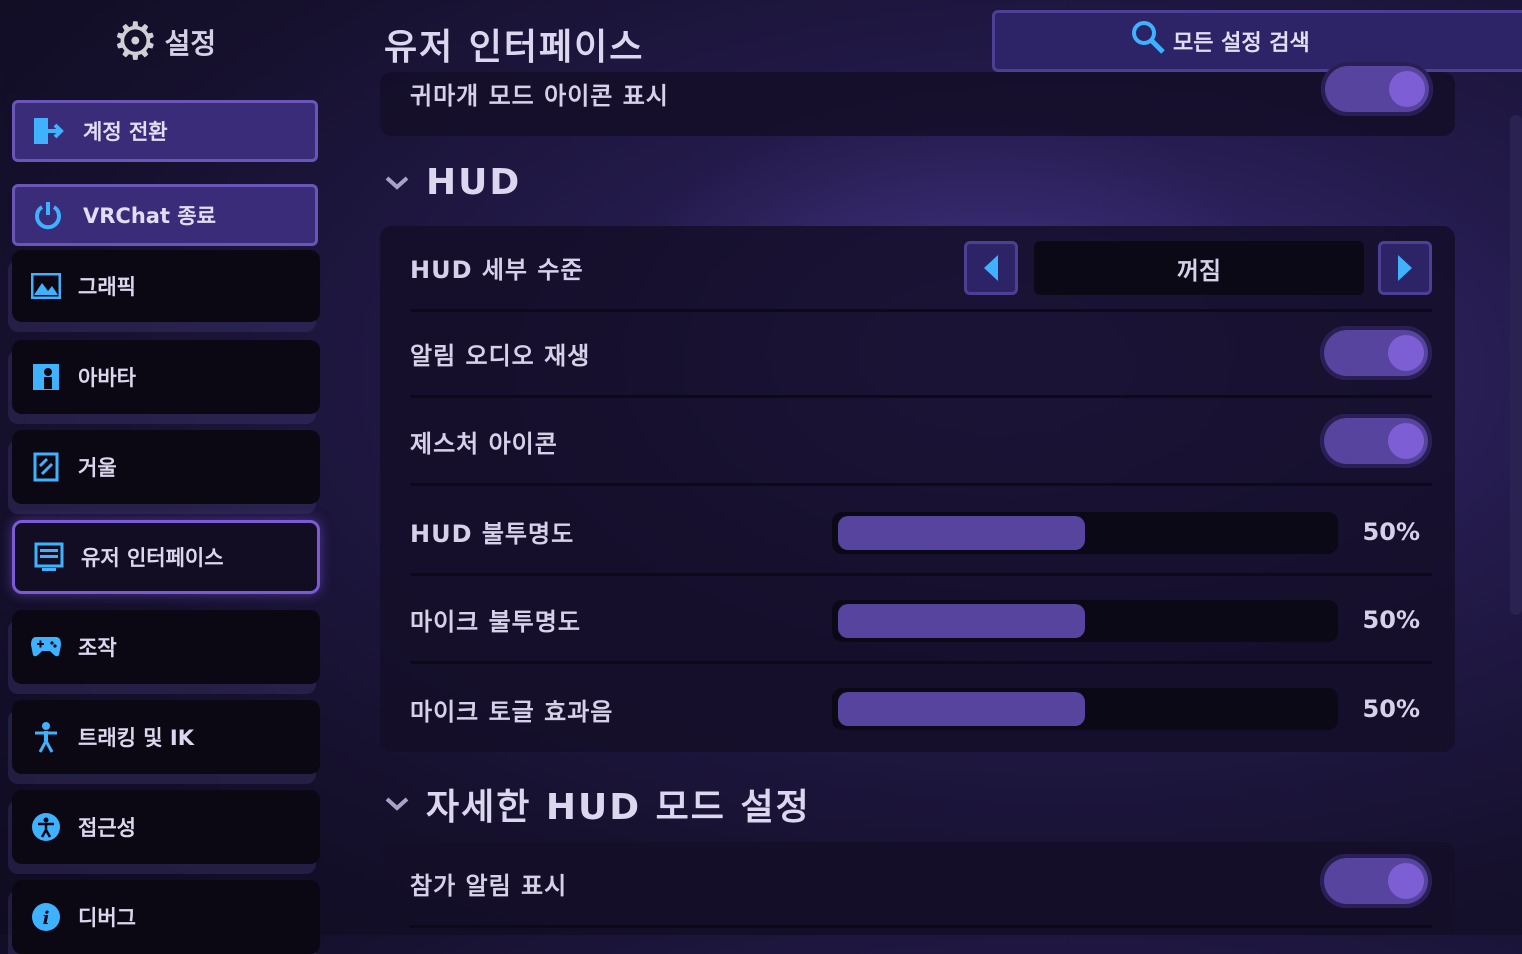 The image size is (1522, 954). Describe the element at coordinates (492, 534) in the screenshot. I see `hud-opacity-label: HUD 불투명도` at that location.